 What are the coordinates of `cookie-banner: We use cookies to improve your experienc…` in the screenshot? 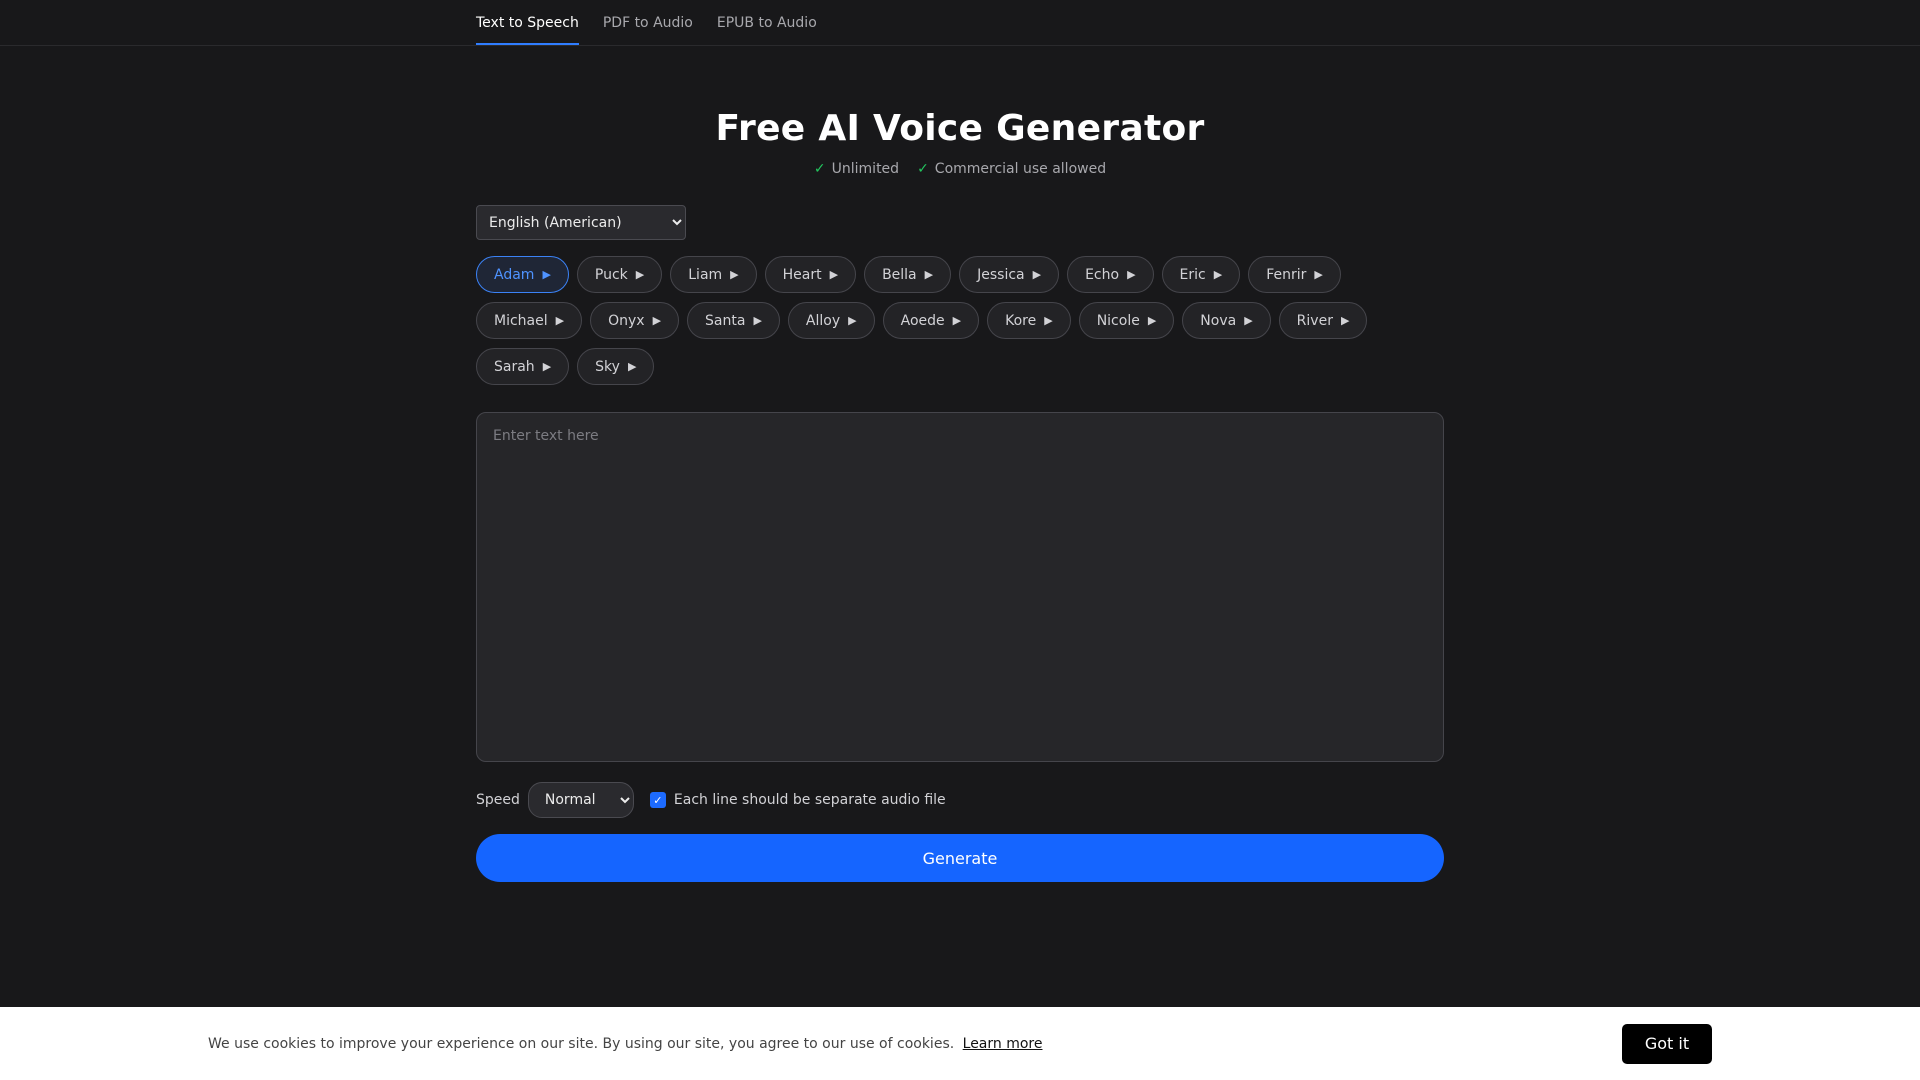 It's located at (960, 1043).